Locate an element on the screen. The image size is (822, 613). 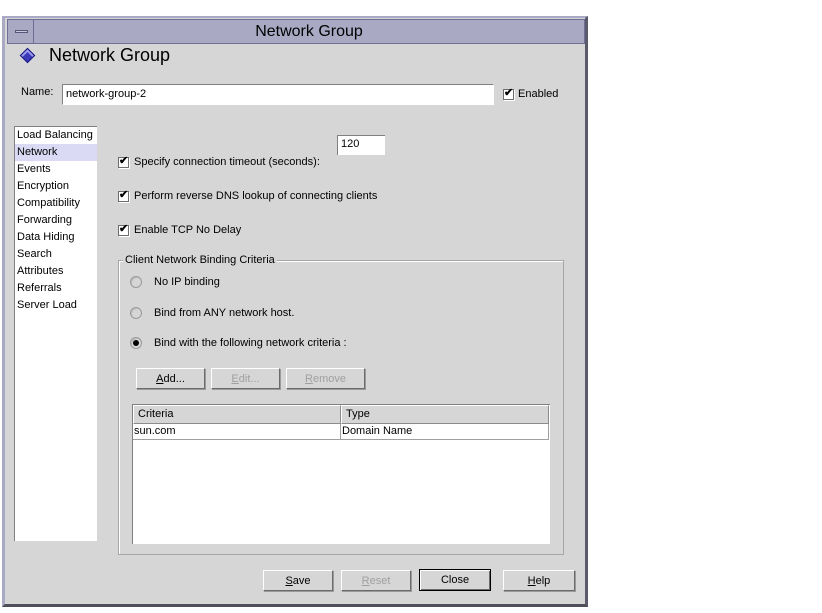
tcp-nodelay-label: Enable TCP No Delay is located at coordinates (188, 230).